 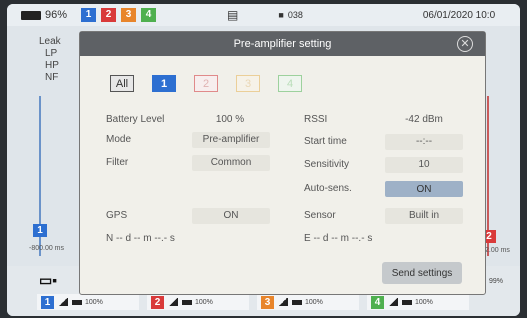 I want to click on start-time-label: Start time, so click(x=325, y=141).